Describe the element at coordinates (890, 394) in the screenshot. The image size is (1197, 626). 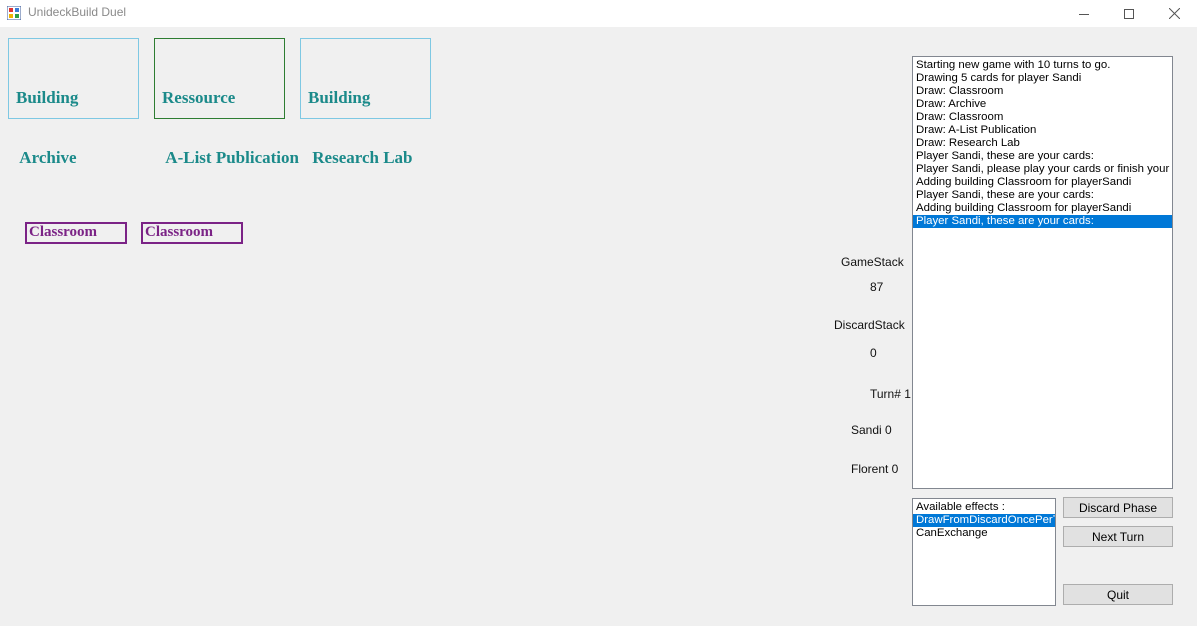
I see `turn-counter: Turn# 1` at that location.